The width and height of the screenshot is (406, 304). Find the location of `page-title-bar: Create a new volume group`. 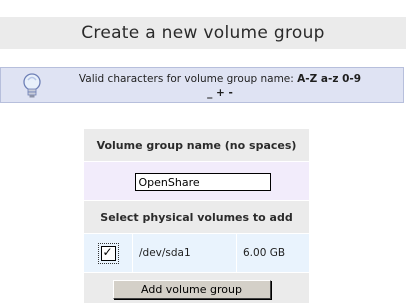

page-title-bar: Create a new volume group is located at coordinates (203, 33).